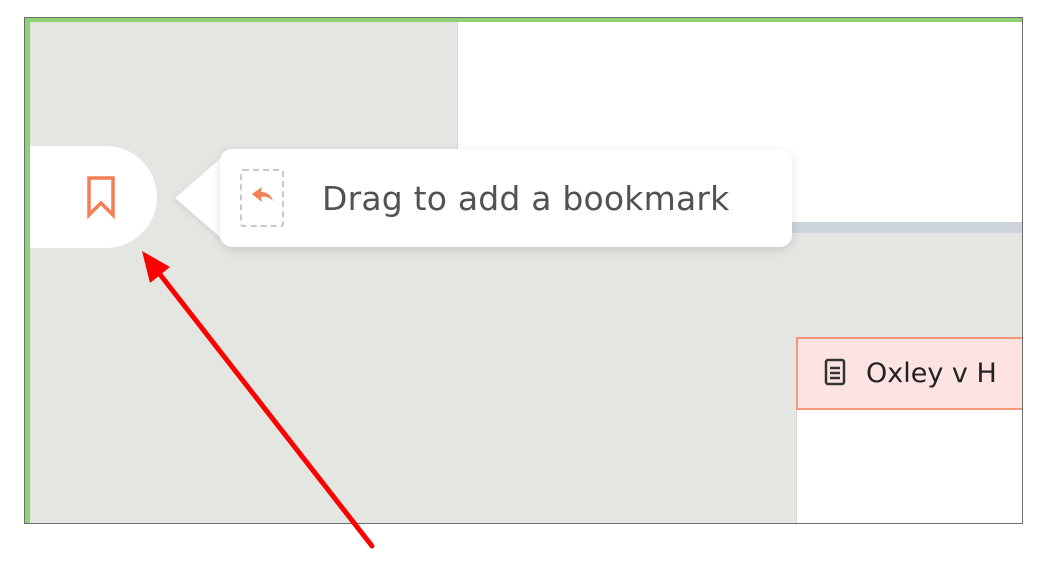 The height and width of the screenshot is (566, 1046). I want to click on bookmark-tooltip: Drag to add a bookmark, so click(506, 198).